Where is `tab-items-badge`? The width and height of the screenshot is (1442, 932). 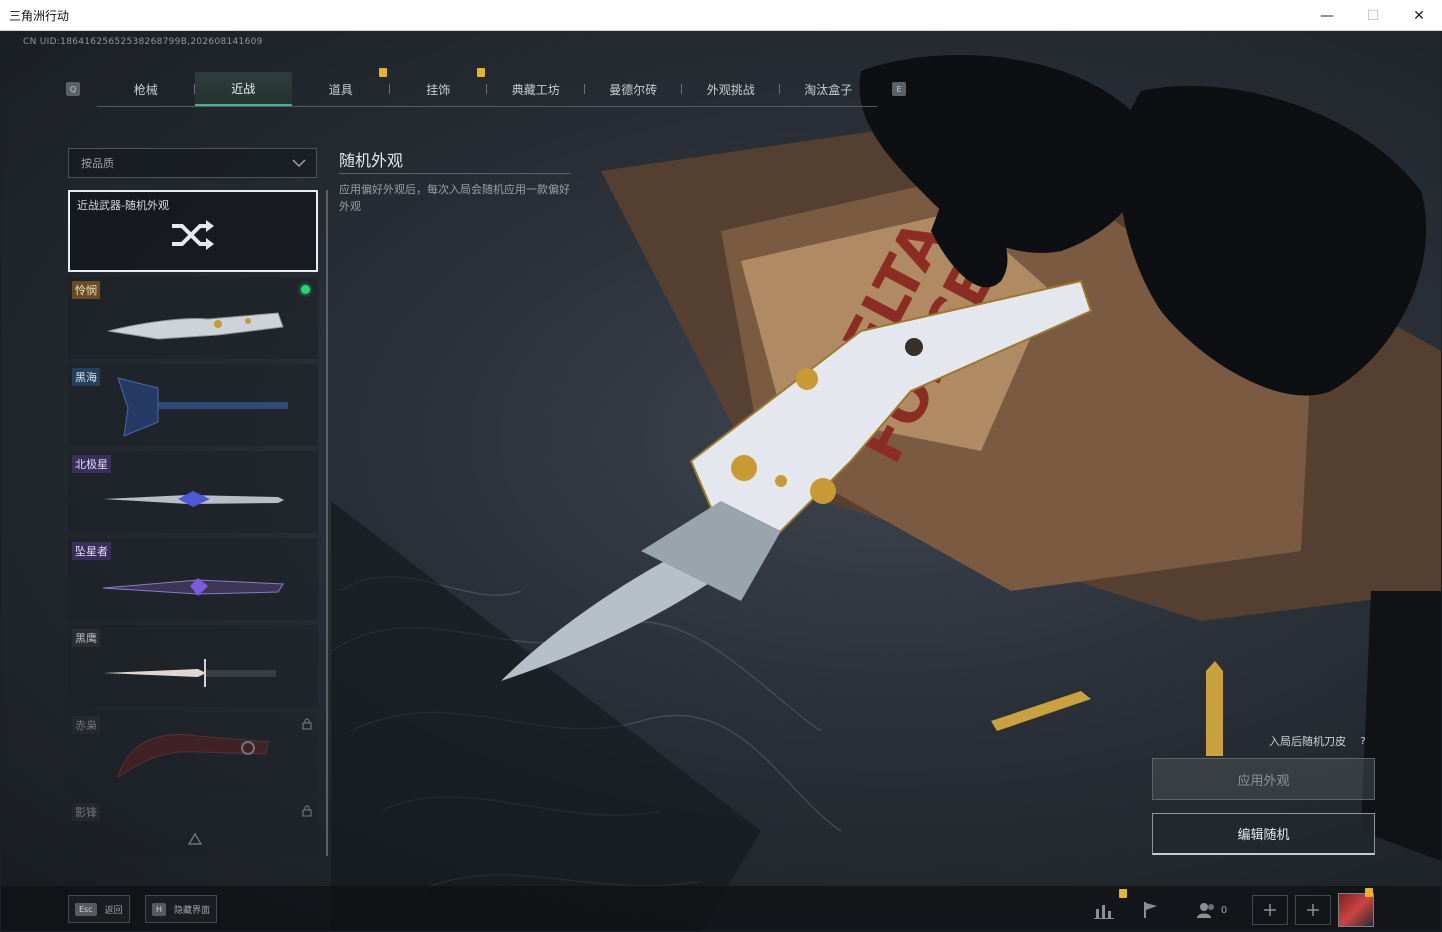 tab-items-badge is located at coordinates (383, 72).